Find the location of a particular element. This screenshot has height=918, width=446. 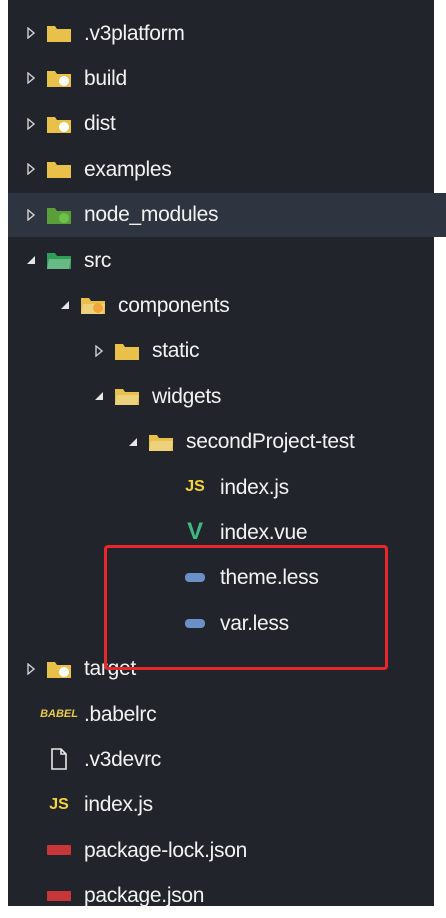

tree-item: secondProject-test is located at coordinates (227, 442).